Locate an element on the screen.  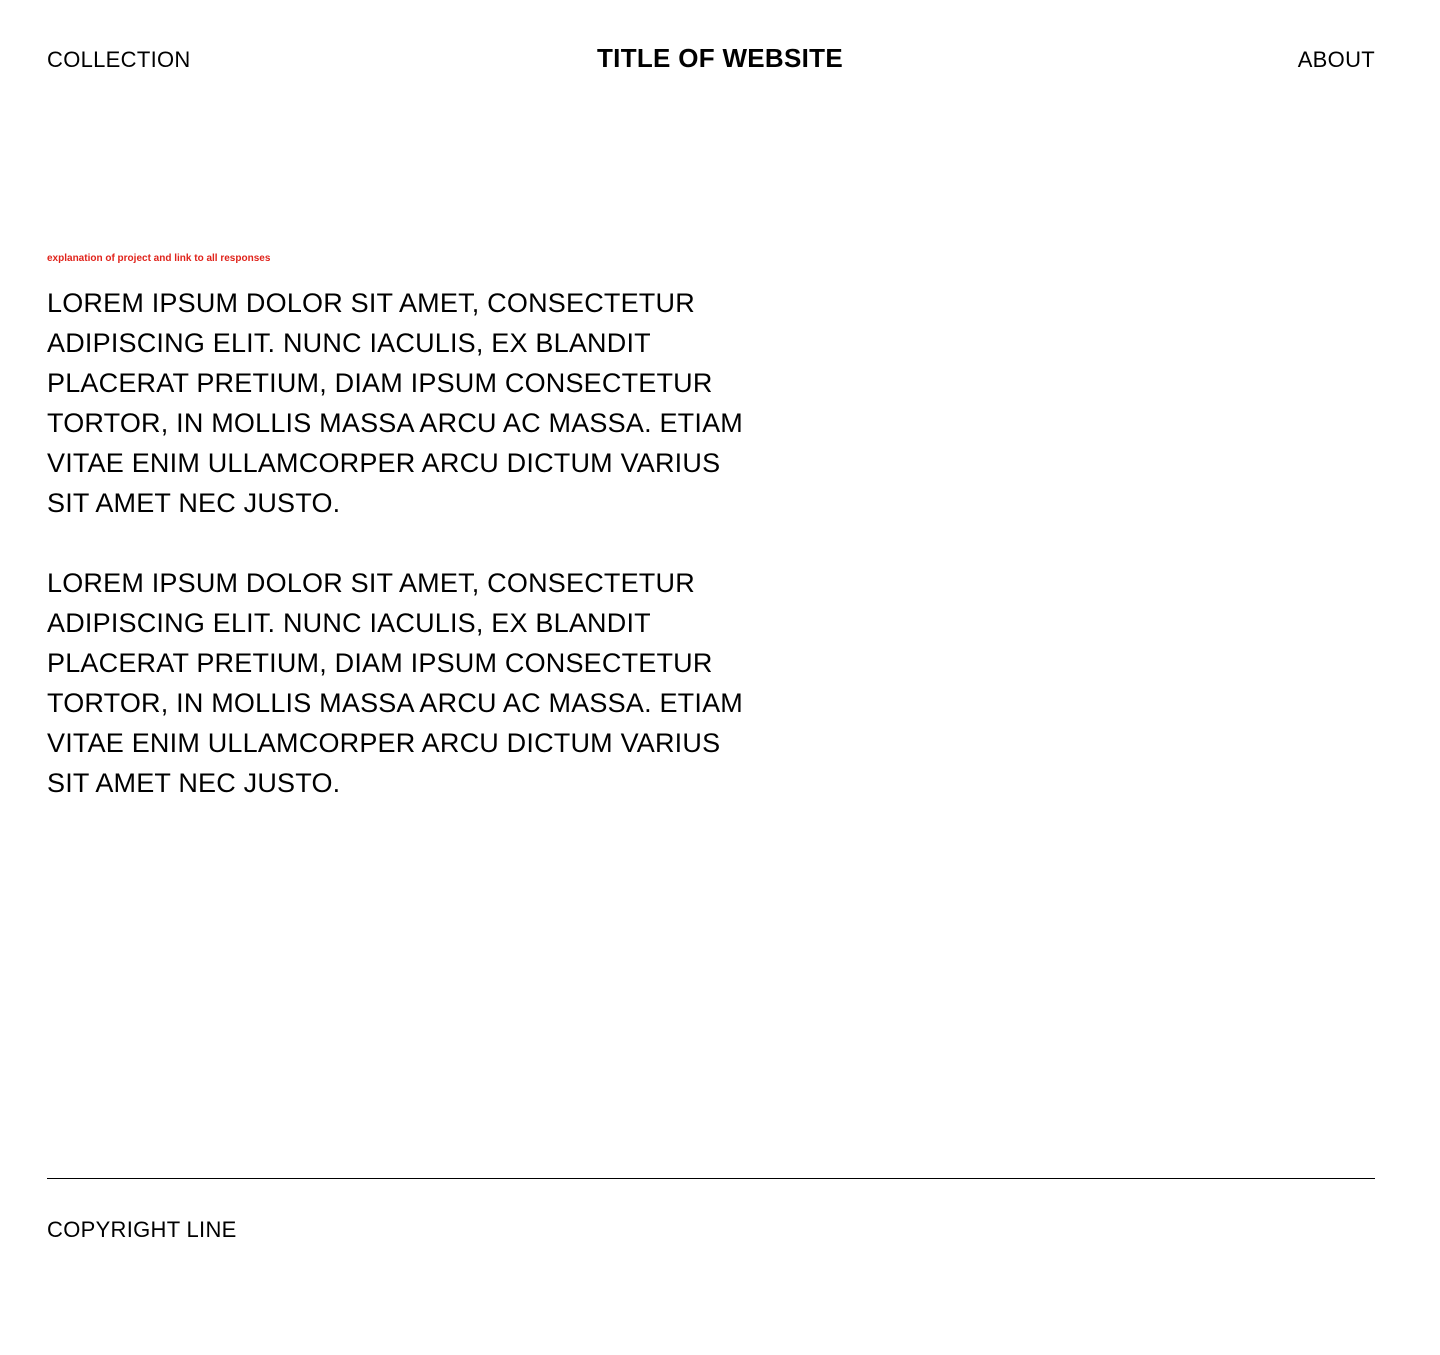
copyright-line: COPYRIGHT LINE is located at coordinates (142, 1229).